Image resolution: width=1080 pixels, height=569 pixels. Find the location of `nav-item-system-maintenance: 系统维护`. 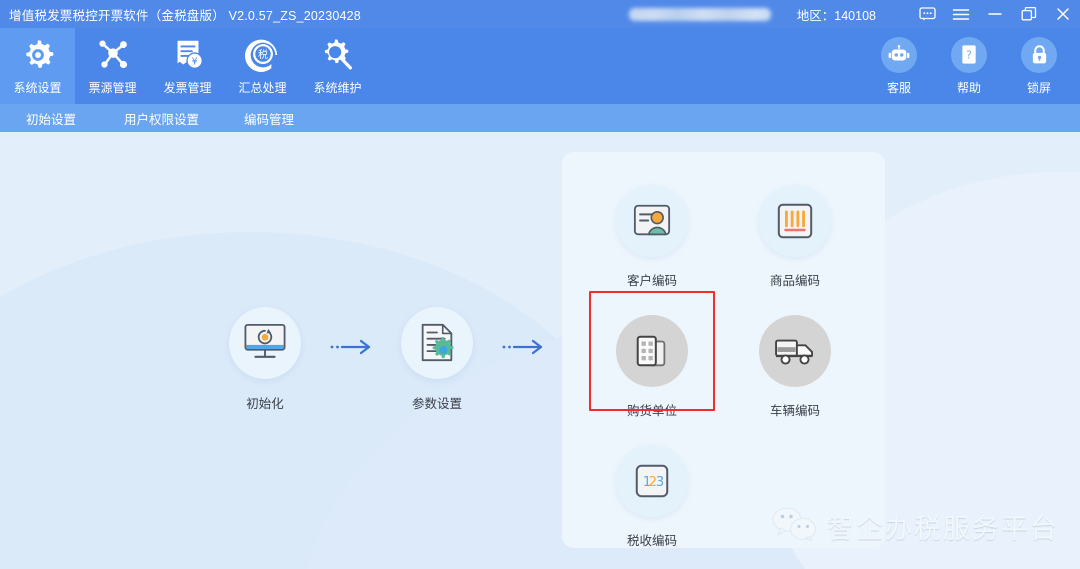

nav-item-system-maintenance: 系统维护 is located at coordinates (337, 66).